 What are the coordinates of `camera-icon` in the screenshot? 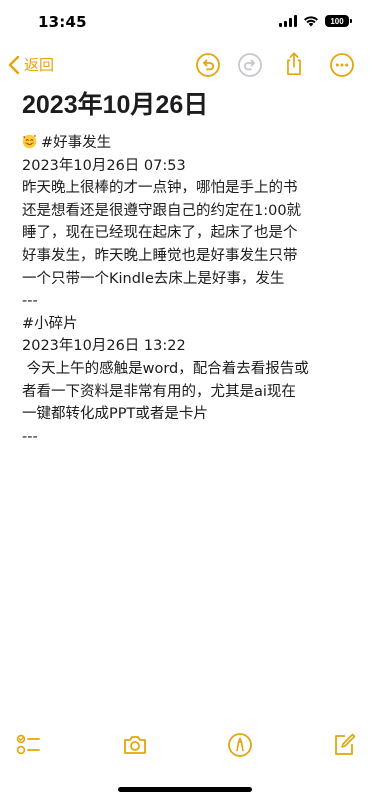 It's located at (135, 745).